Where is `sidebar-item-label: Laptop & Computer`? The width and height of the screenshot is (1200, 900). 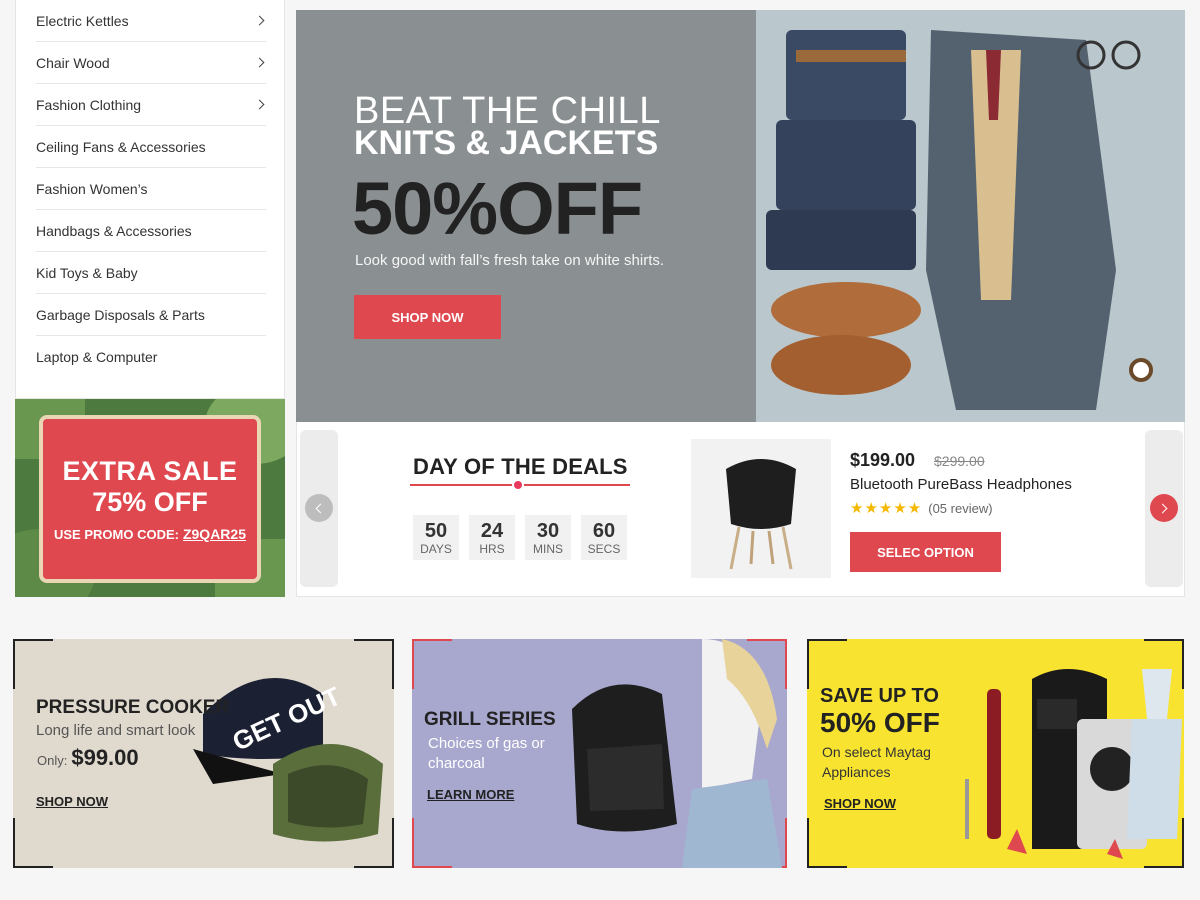 sidebar-item-label: Laptop & Computer is located at coordinates (97, 357).